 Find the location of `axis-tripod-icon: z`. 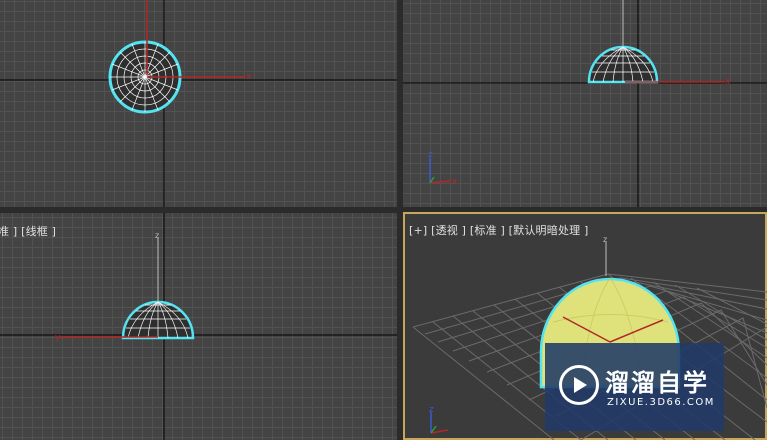

axis-tripod-icon: z is located at coordinates (439, 419).